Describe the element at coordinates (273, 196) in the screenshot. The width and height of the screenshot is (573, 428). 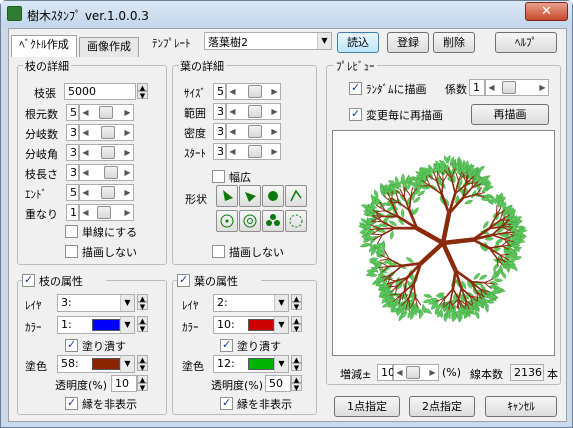
I see `leaf-shape-3-button` at that location.